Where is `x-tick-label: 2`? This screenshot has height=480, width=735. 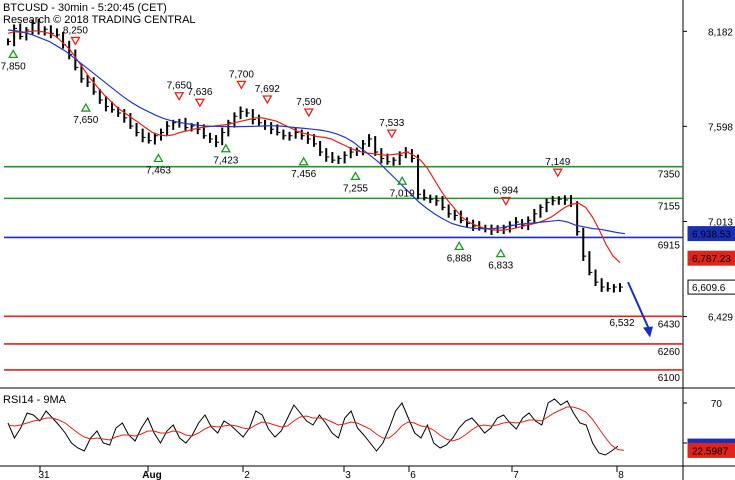 x-tick-label: 2 is located at coordinates (247, 475).